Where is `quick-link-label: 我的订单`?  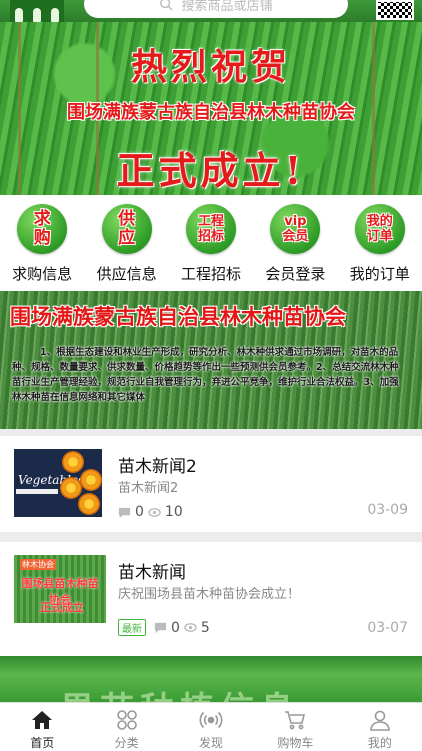
quick-link-label: 我的订单 is located at coordinates (379, 274).